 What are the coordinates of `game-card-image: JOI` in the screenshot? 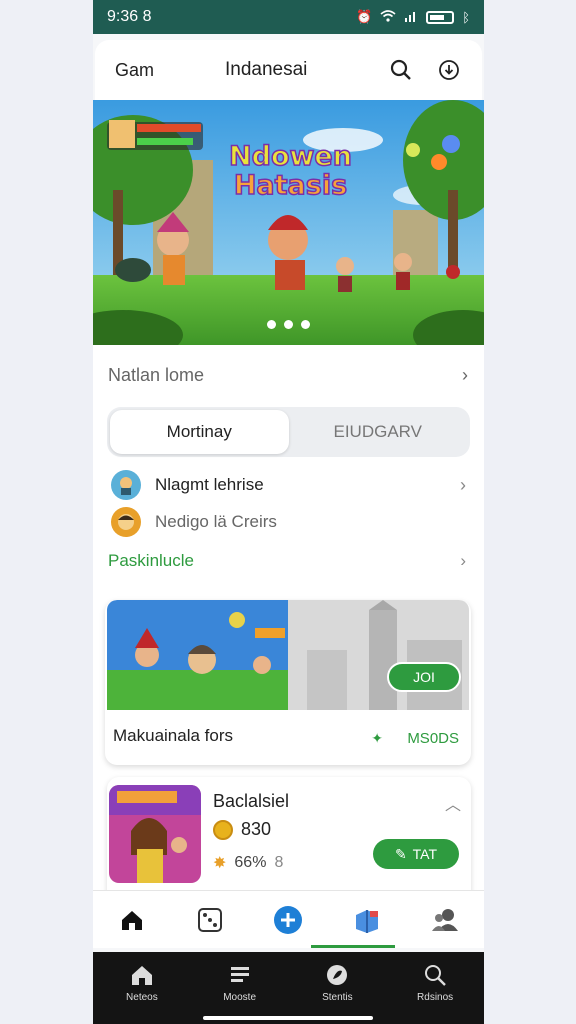 It's located at (288, 655).